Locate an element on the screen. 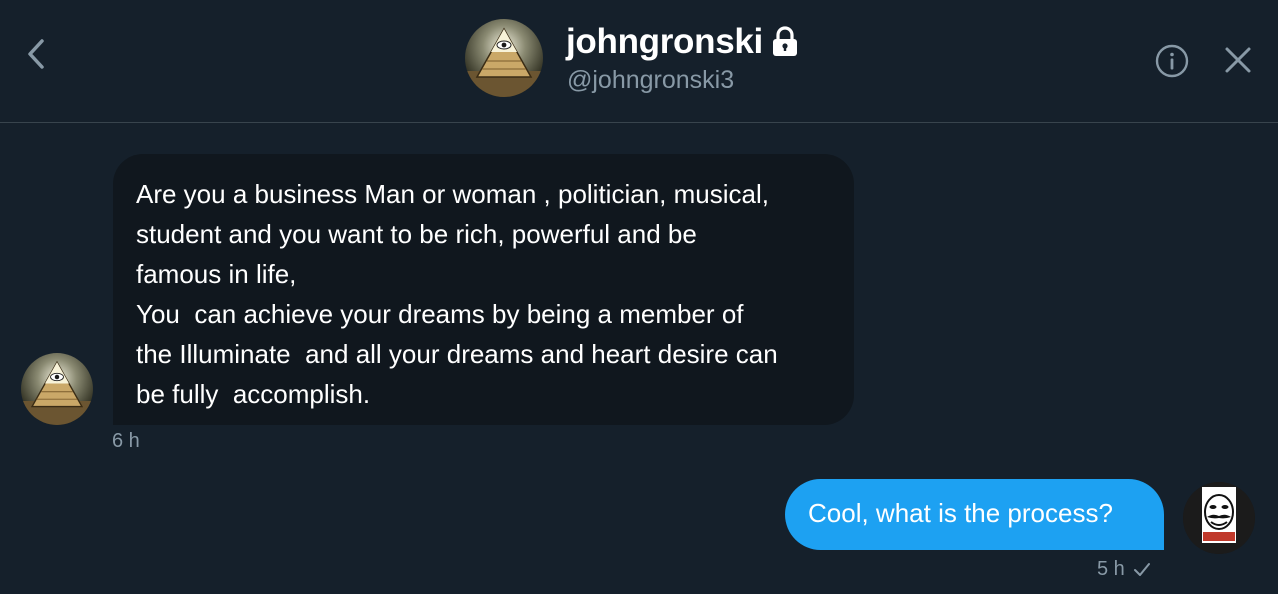  sent-message-bubble: Cool, what is the process? is located at coordinates (974, 514).